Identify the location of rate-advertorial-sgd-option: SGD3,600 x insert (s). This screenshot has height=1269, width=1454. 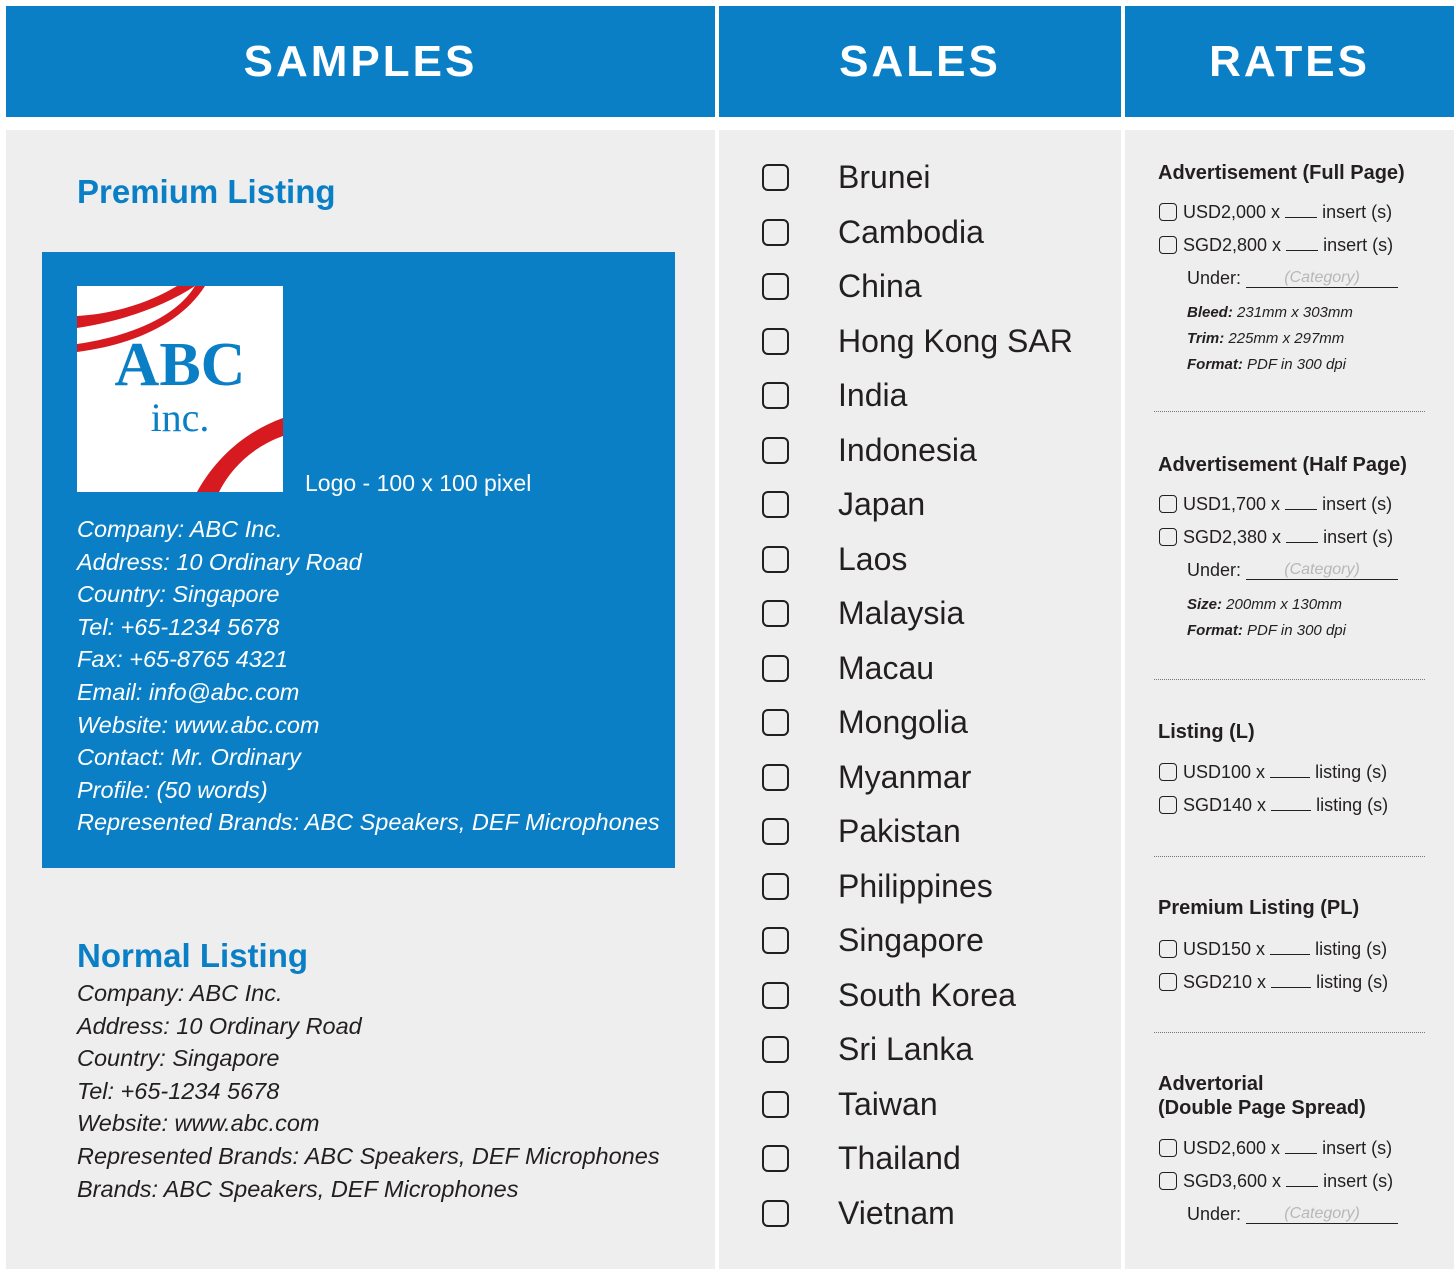
(1276, 1181).